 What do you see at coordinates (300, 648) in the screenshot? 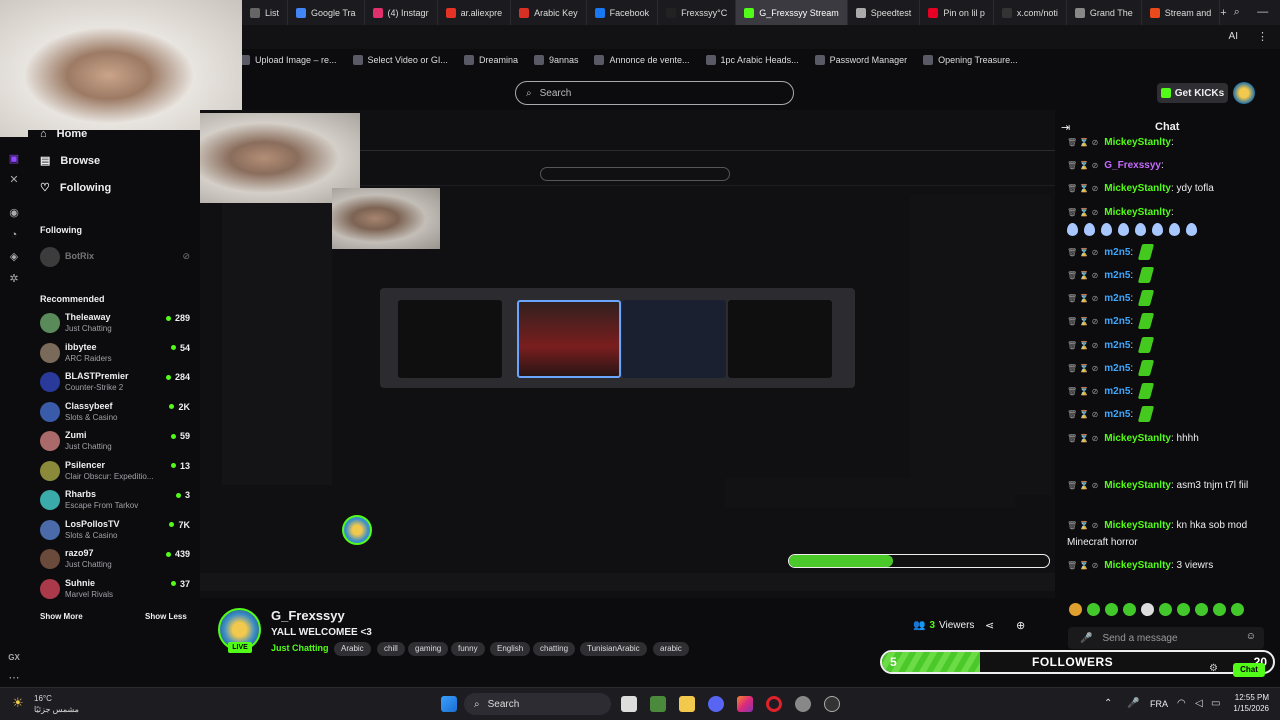
I see `stream-category: Just Chatting` at bounding box center [300, 648].